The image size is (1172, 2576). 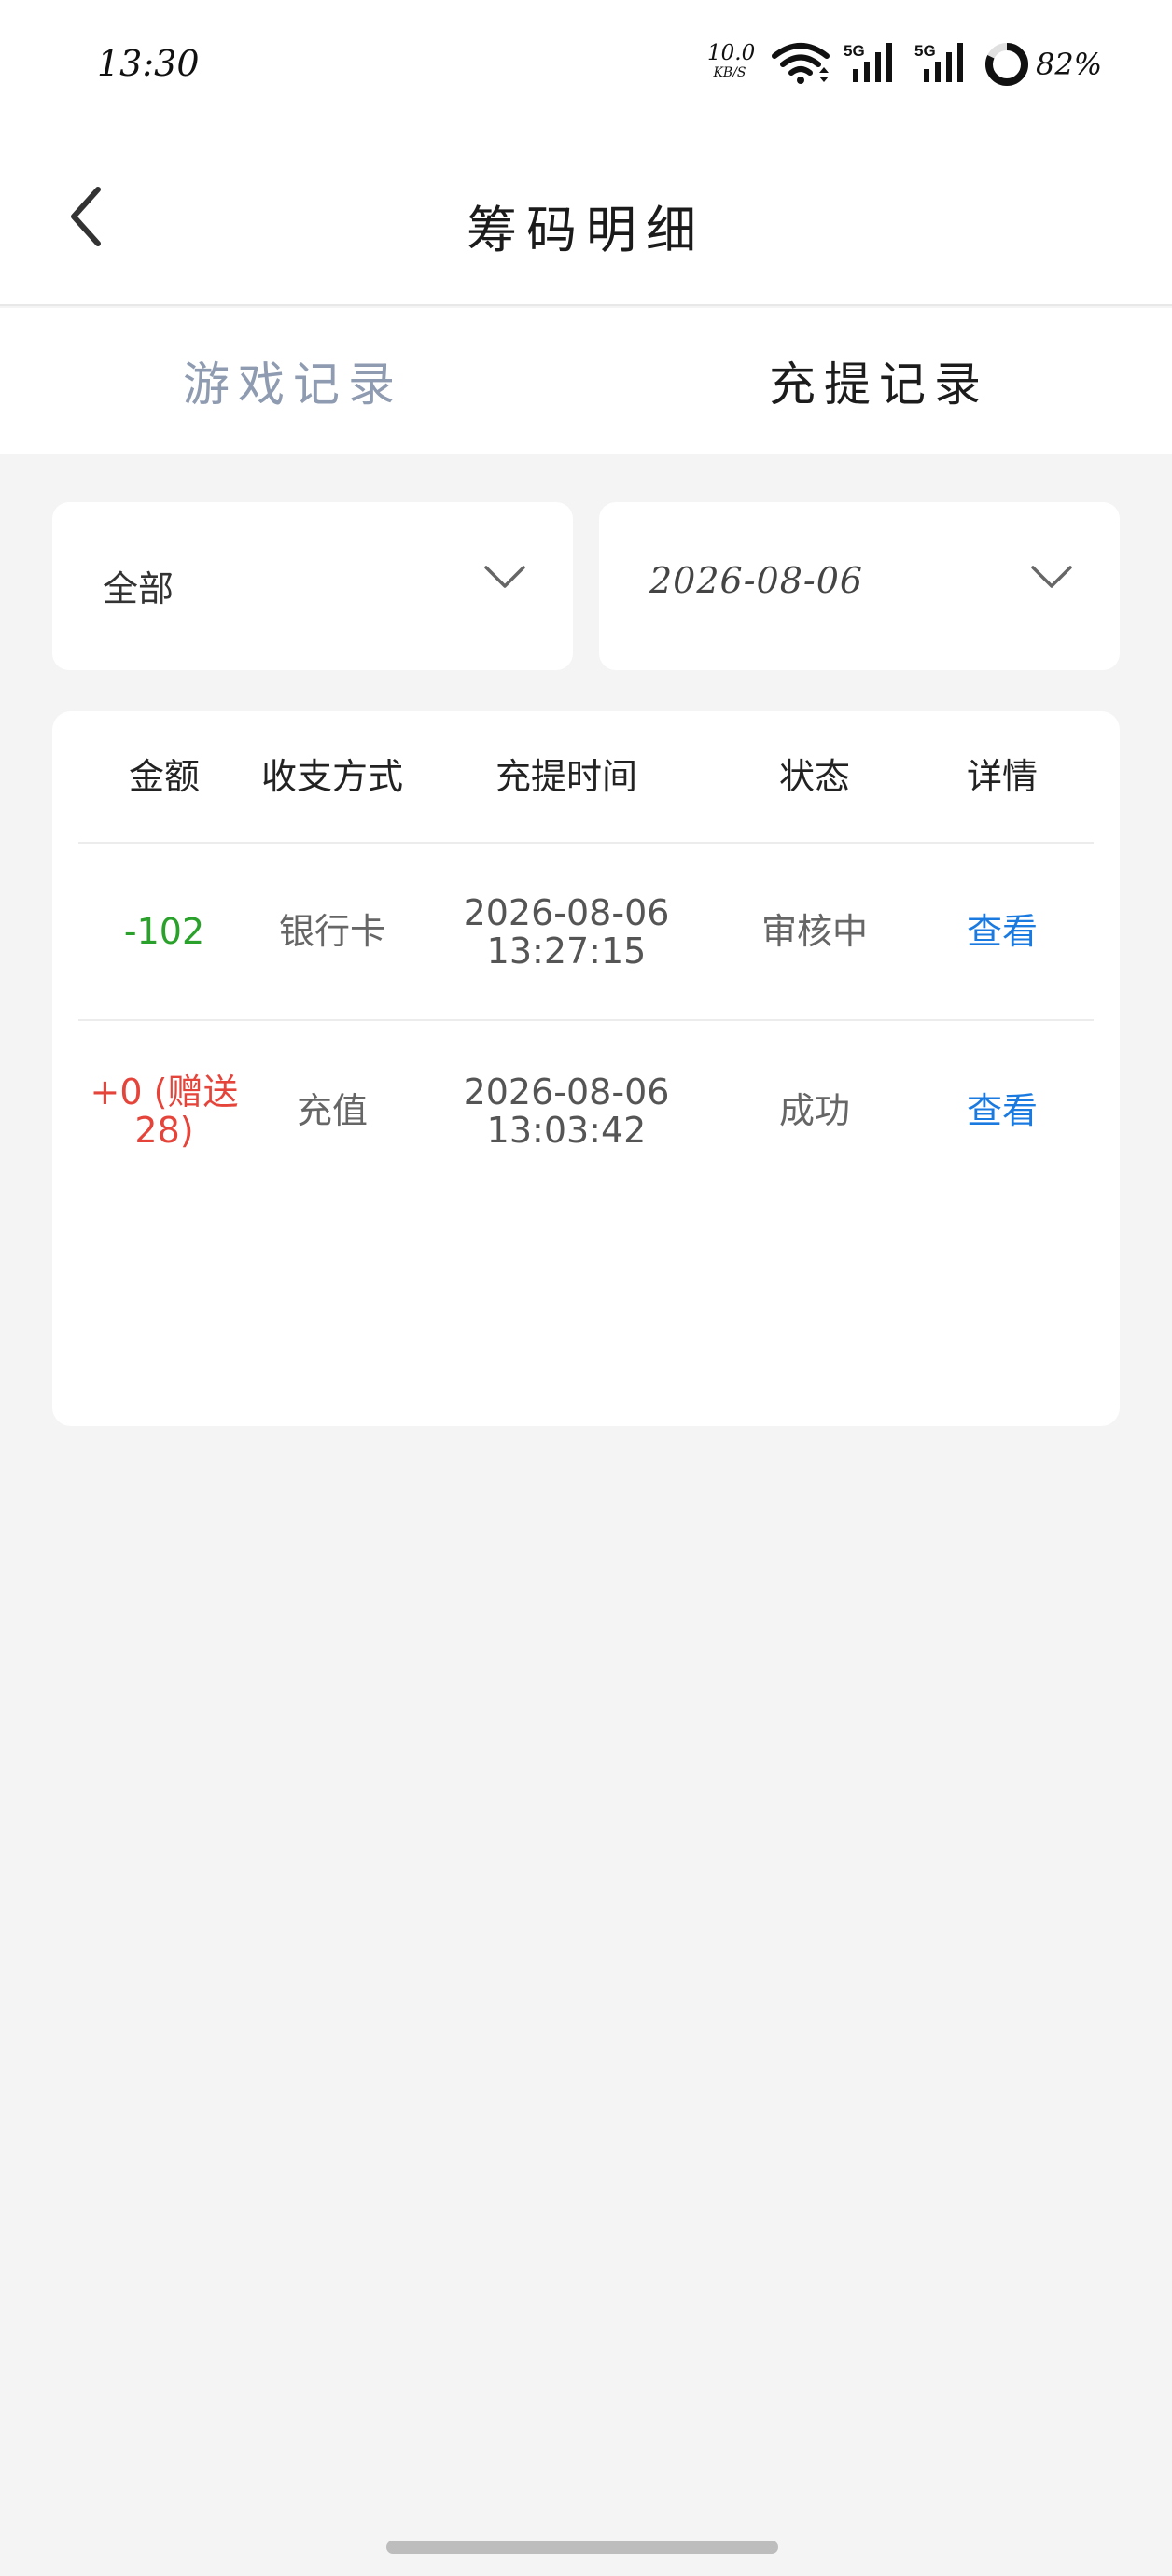 I want to click on network-speed-unit: KB/S, so click(x=729, y=72).